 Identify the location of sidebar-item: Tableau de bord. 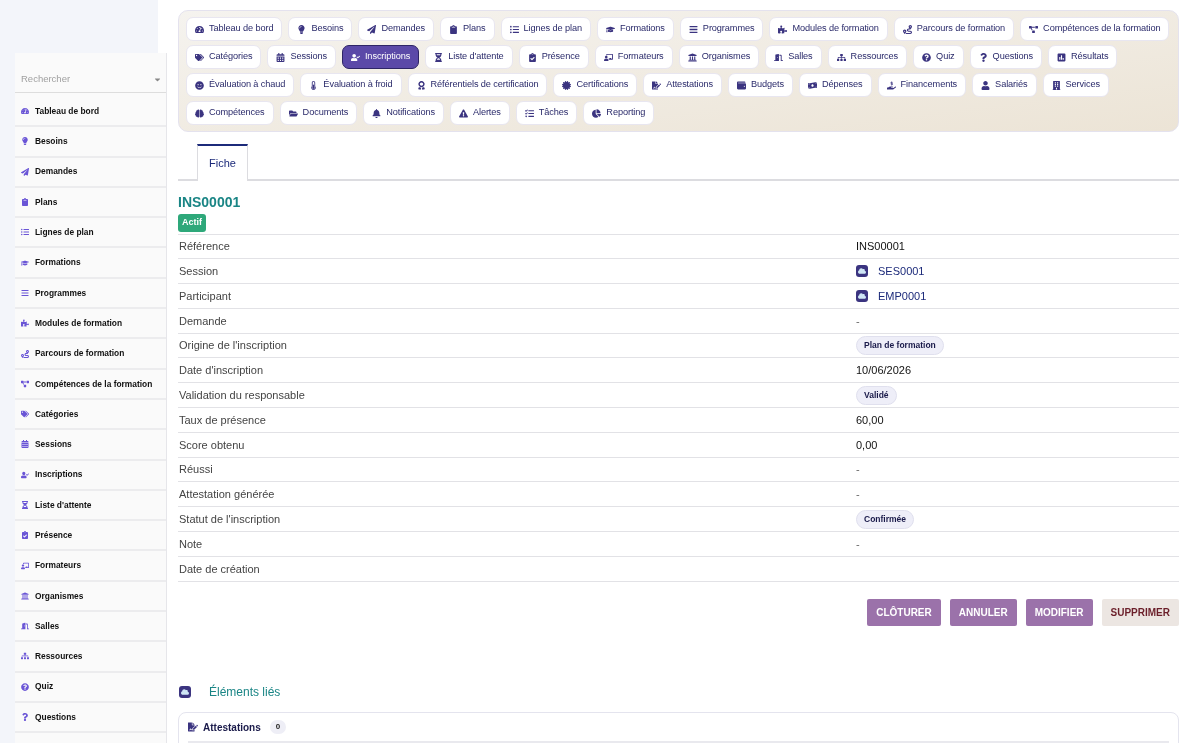
(90, 112).